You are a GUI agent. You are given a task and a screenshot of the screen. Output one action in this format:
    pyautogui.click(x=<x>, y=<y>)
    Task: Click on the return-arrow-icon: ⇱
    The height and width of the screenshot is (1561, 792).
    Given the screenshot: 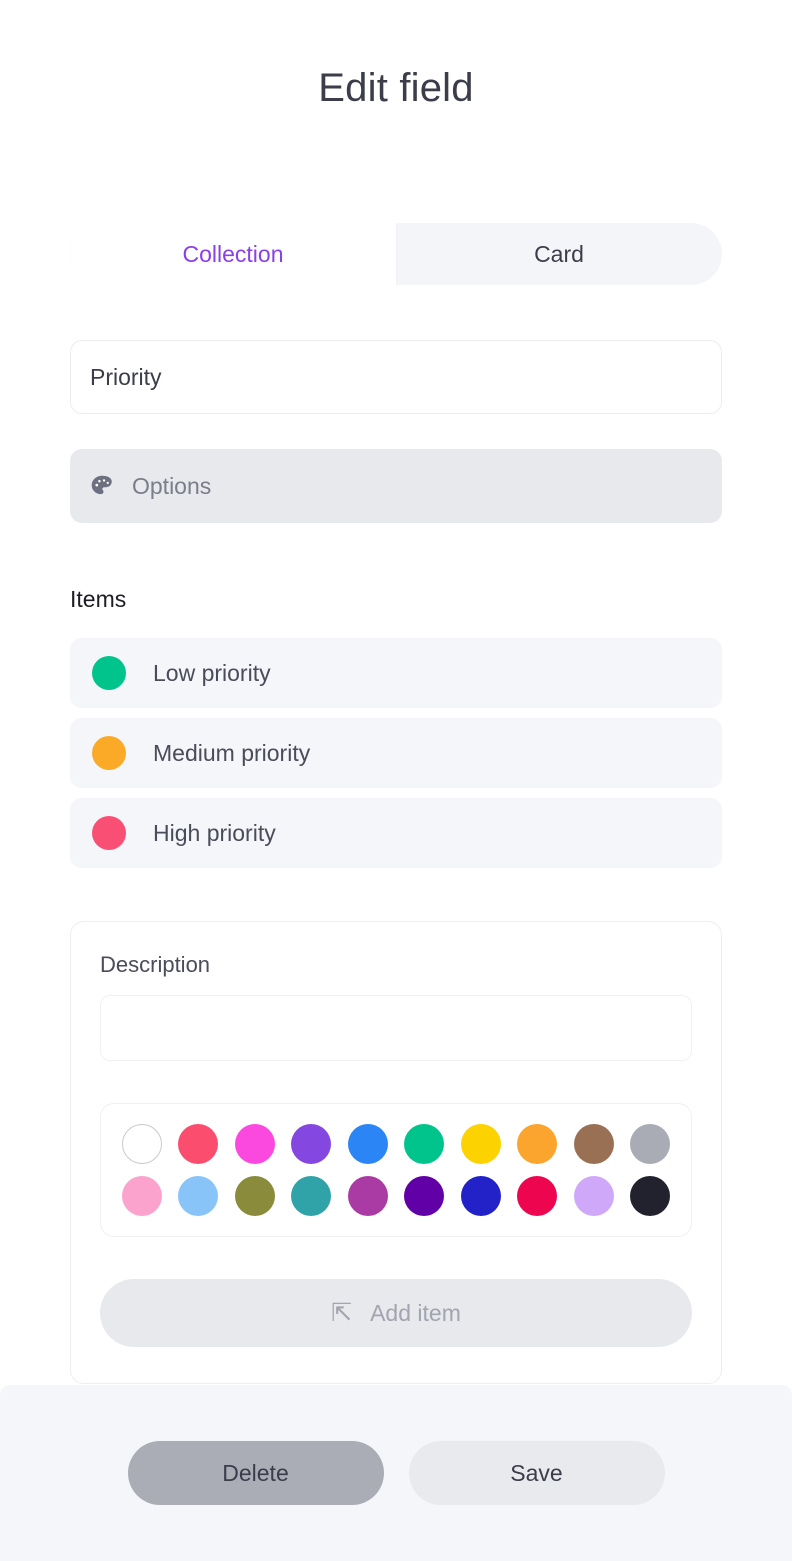 What is the action you would take?
    pyautogui.click(x=342, y=1312)
    